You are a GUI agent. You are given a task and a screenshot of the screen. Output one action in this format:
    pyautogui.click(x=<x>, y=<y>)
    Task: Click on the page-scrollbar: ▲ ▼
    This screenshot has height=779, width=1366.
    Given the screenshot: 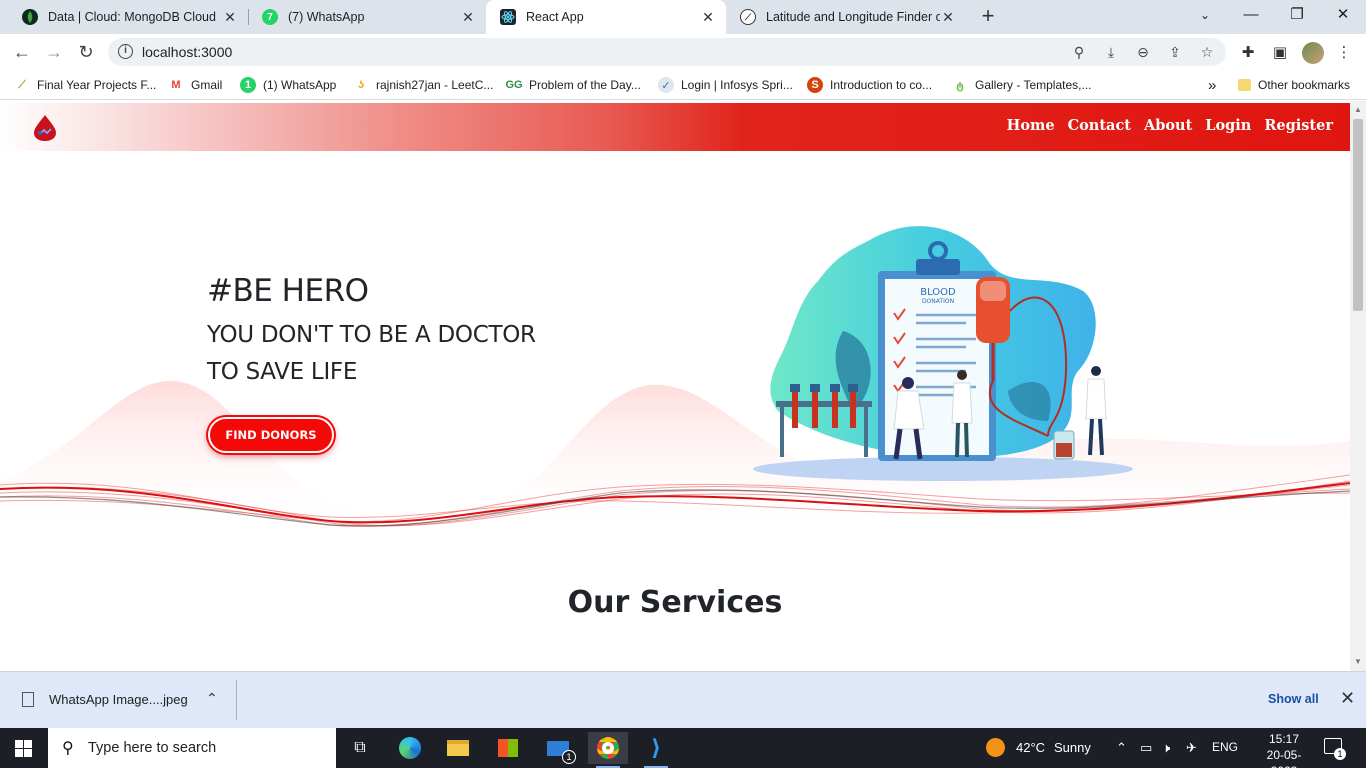 What is the action you would take?
    pyautogui.click(x=1358, y=386)
    